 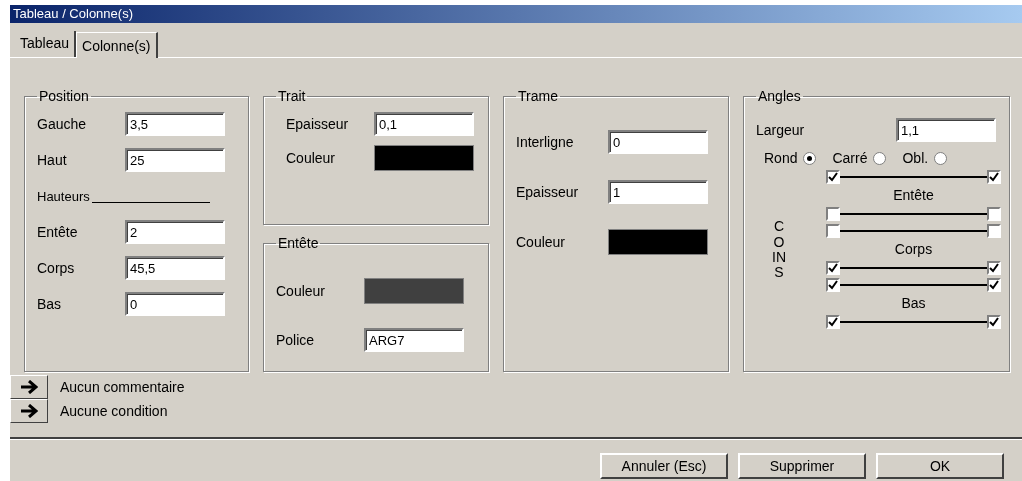 What do you see at coordinates (175, 160) in the screenshot?
I see `input-field: 25` at bounding box center [175, 160].